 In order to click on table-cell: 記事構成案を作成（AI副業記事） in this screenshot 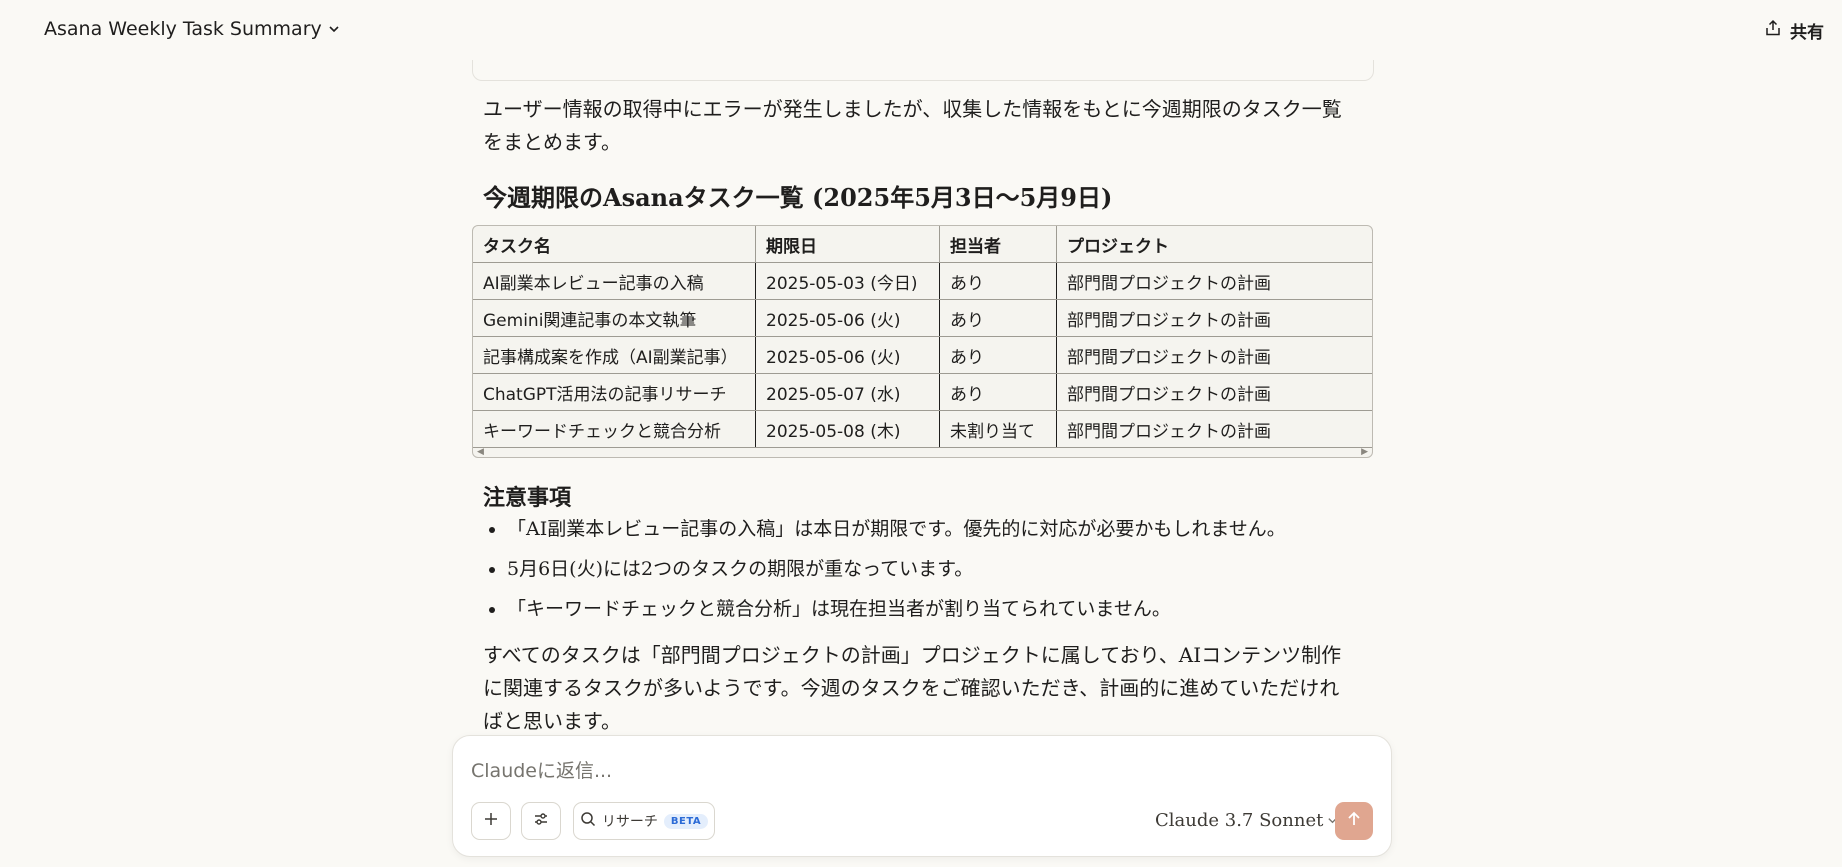, I will do `click(614, 355)`.